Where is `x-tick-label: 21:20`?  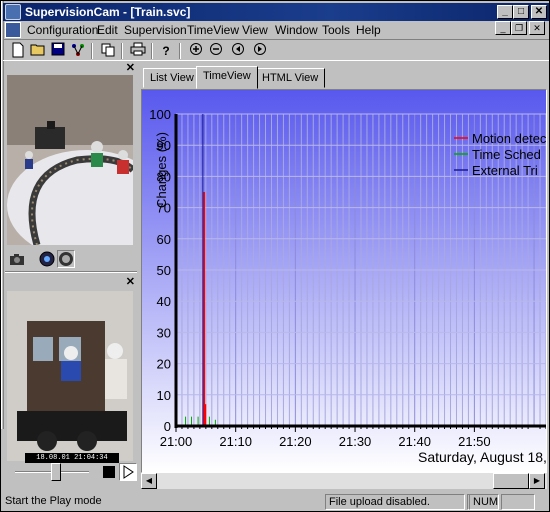 x-tick-label: 21:20 is located at coordinates (295, 441).